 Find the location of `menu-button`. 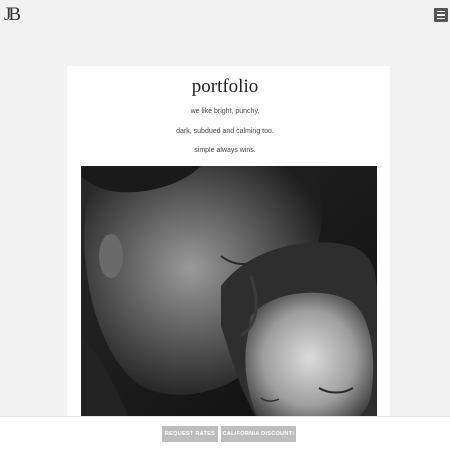

menu-button is located at coordinates (441, 15).